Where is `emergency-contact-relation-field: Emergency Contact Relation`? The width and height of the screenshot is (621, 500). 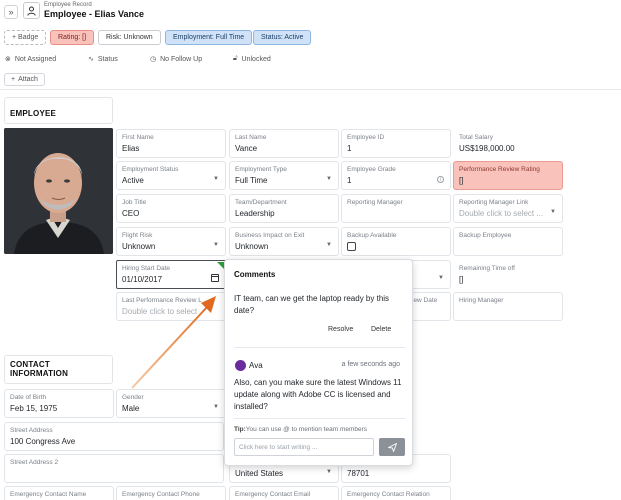
emergency-contact-relation-field: Emergency Contact Relation is located at coordinates (396, 493).